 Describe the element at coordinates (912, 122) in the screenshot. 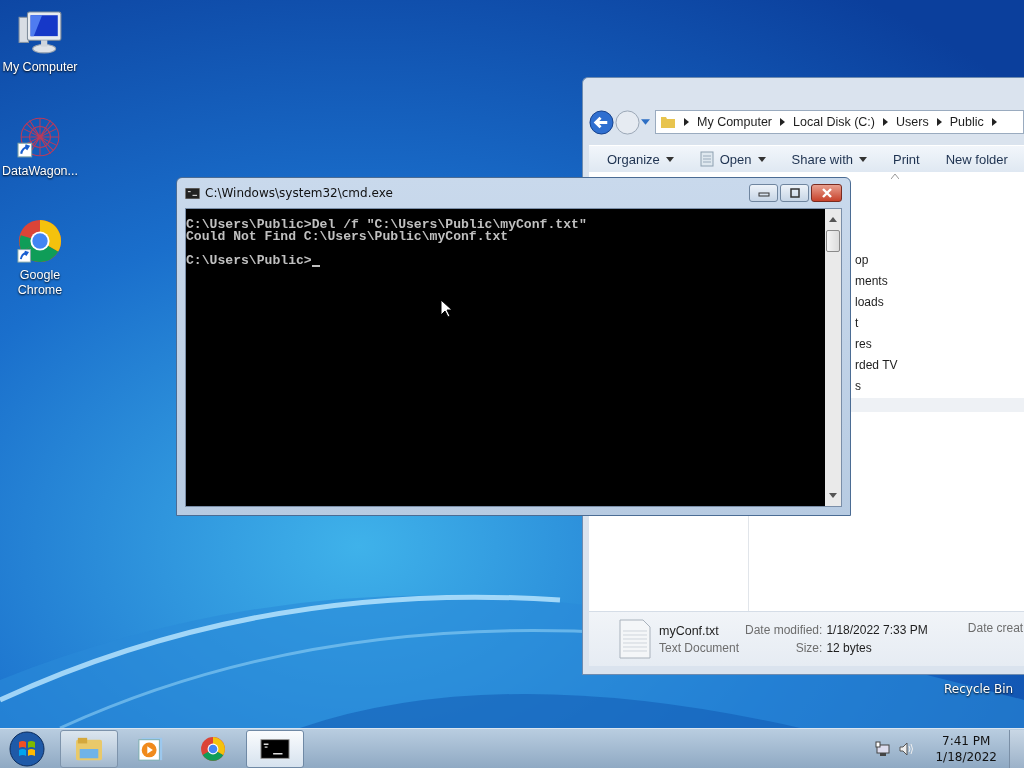

I see `breadcrumb-item: Users` at that location.